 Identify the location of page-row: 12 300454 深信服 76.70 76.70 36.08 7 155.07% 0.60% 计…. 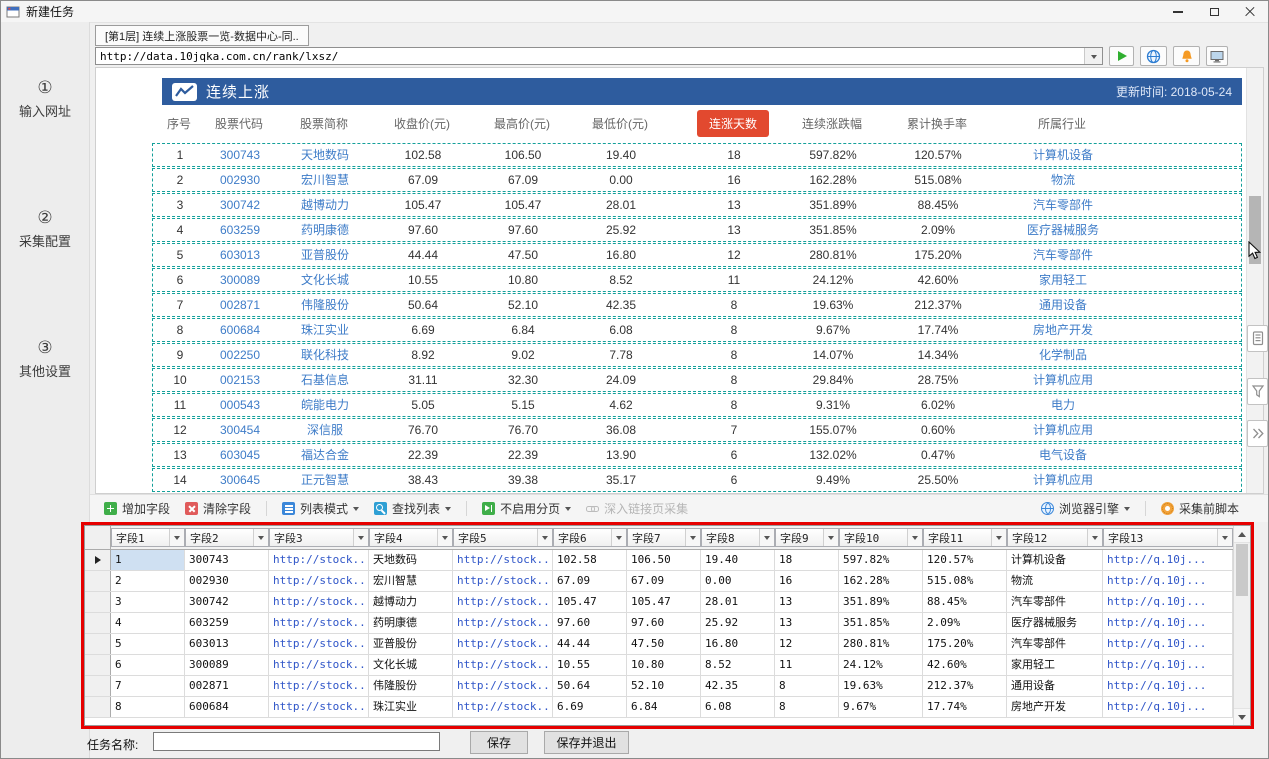
(697, 430).